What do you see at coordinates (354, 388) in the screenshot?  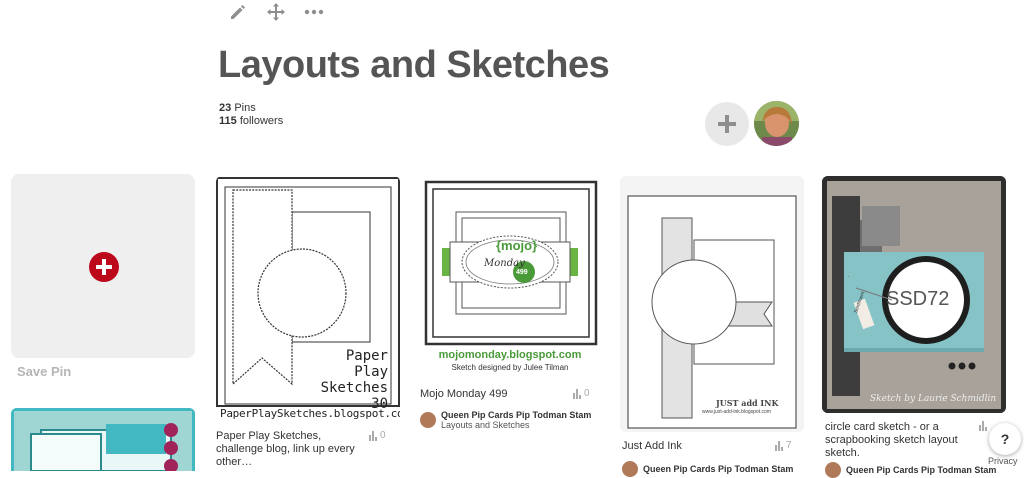 I see `image-text-line: Sketches` at bounding box center [354, 388].